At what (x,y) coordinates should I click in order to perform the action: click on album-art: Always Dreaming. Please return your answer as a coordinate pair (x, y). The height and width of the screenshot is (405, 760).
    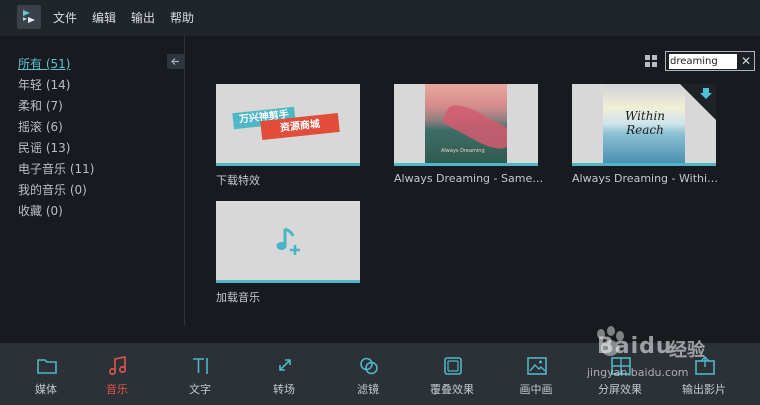
    Looking at the image, I should click on (466, 123).